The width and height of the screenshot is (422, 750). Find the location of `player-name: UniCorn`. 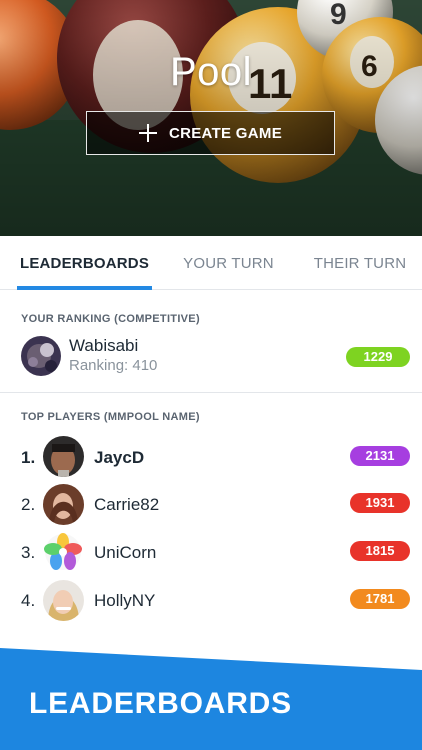

player-name: UniCorn is located at coordinates (125, 553).